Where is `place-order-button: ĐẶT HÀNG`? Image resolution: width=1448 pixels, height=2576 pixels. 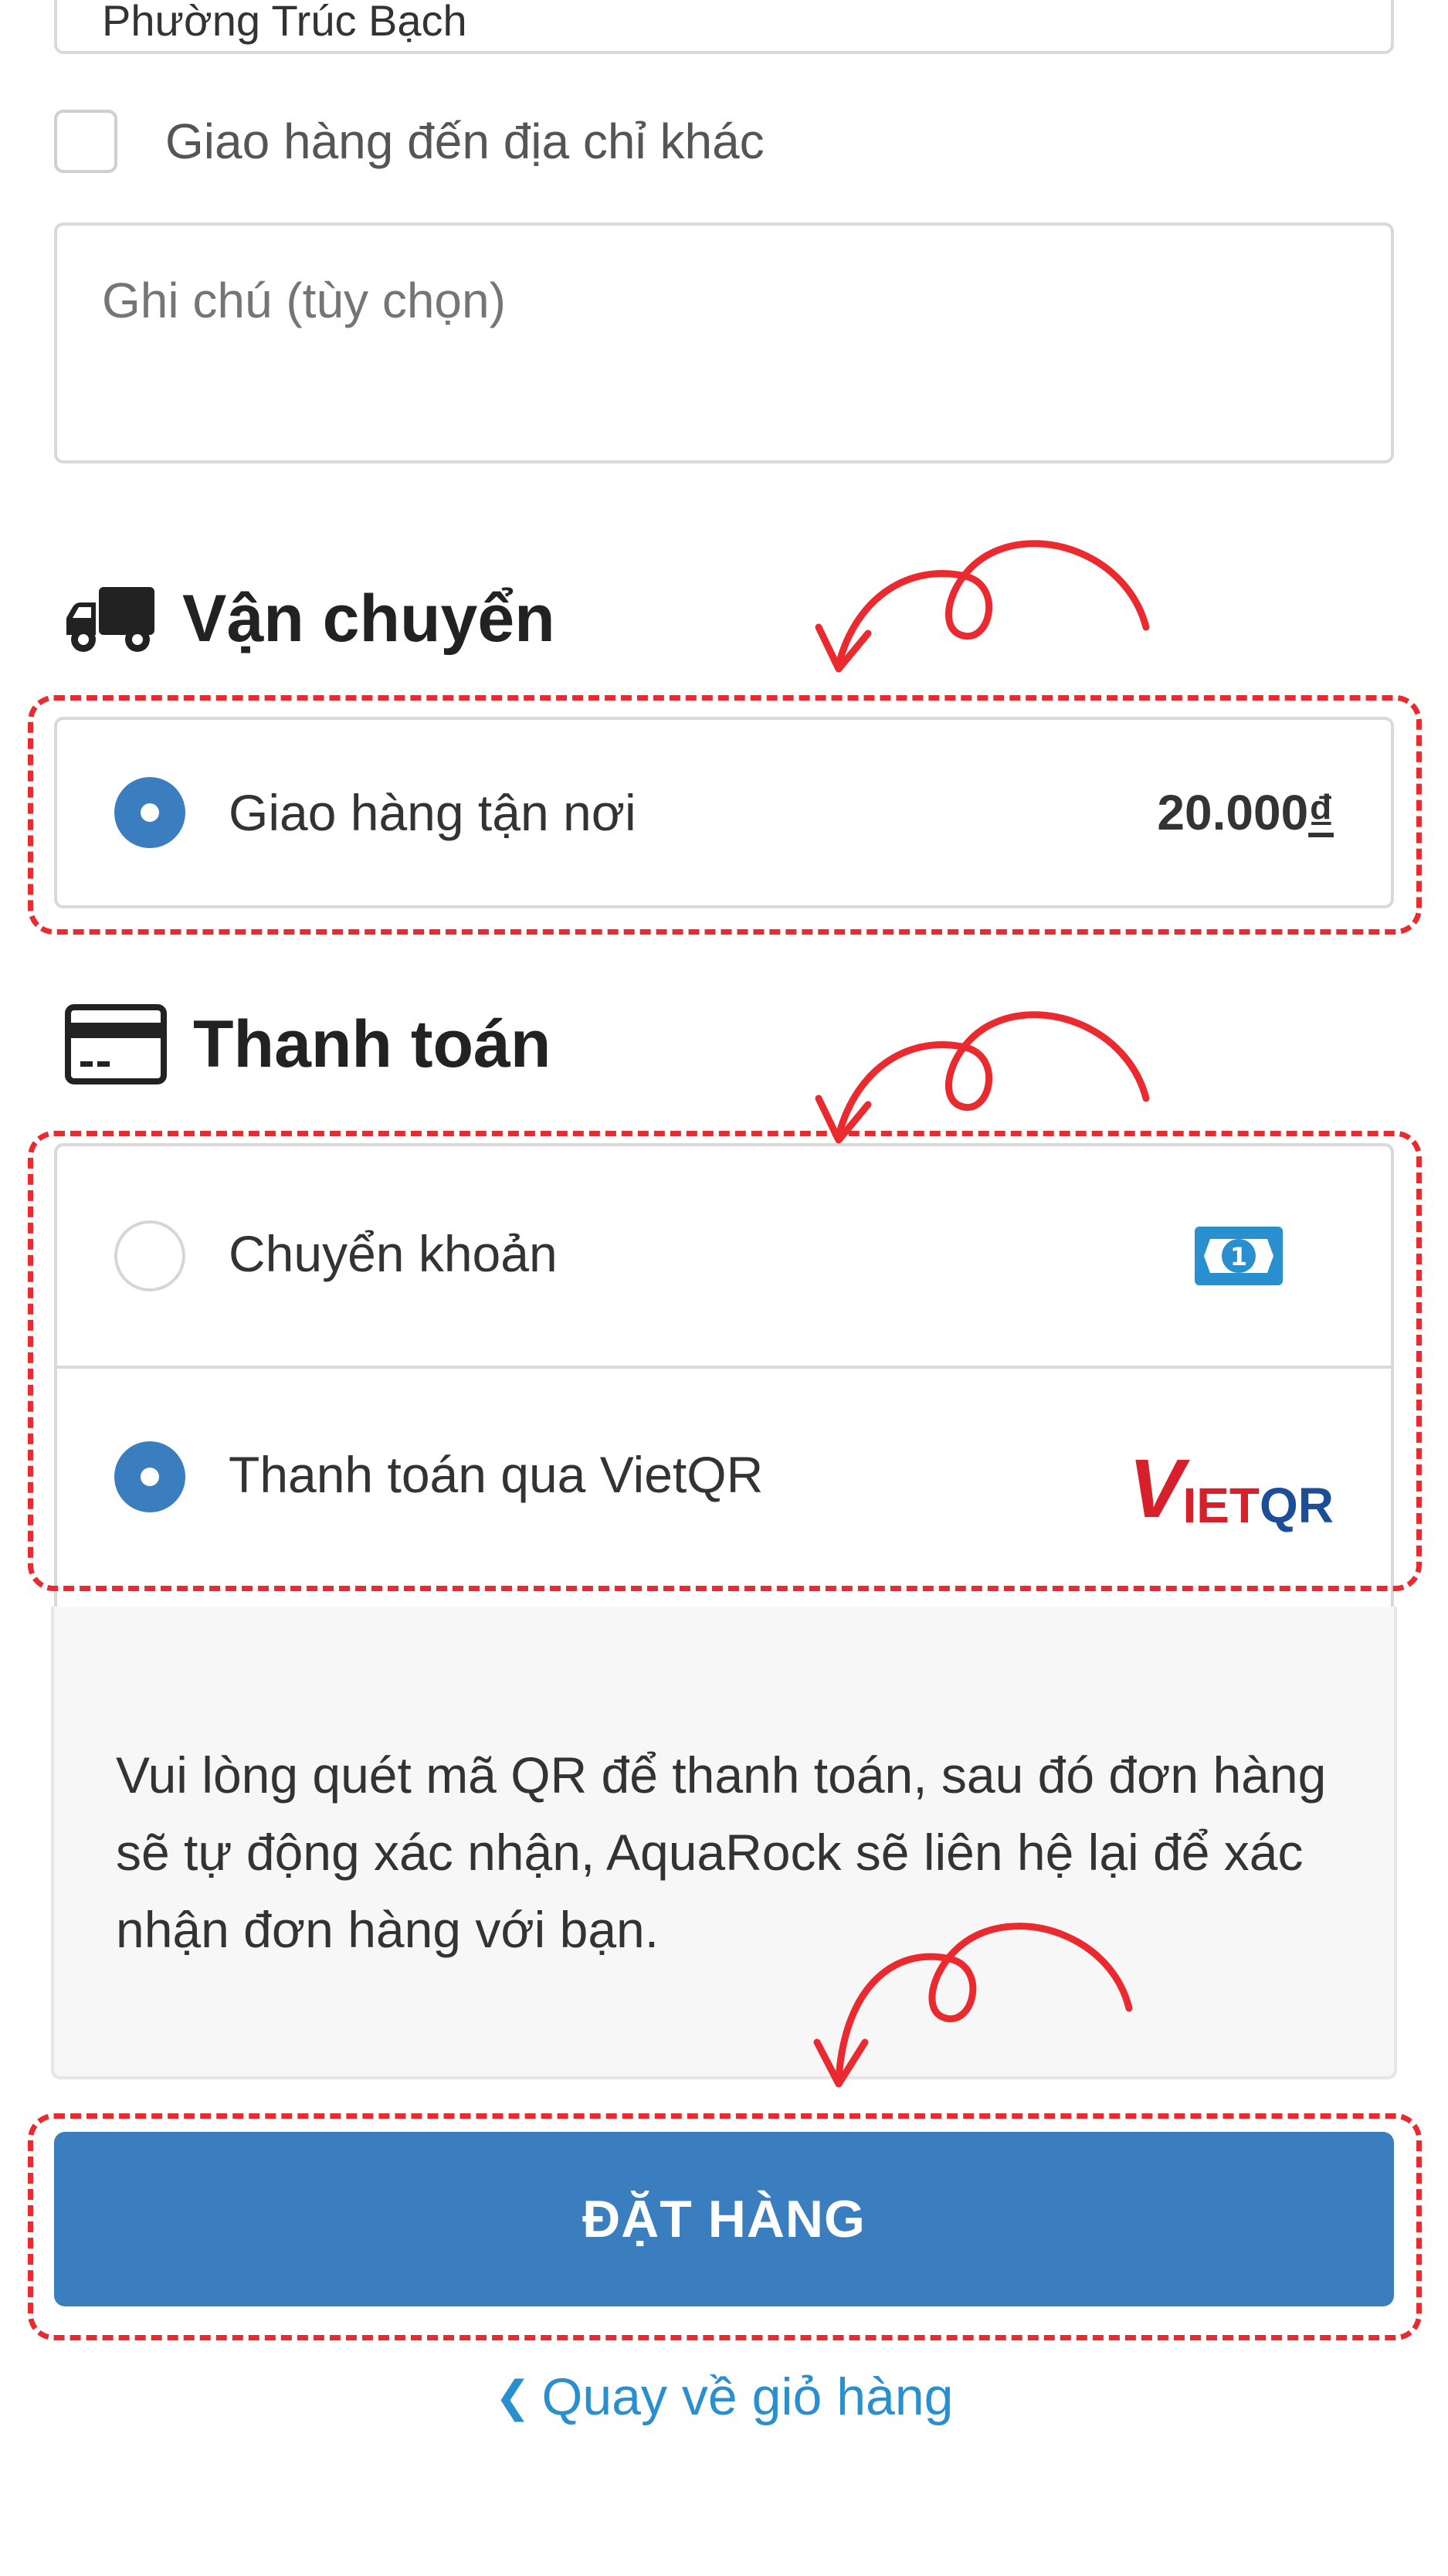
place-order-button: ĐẶT HÀNG is located at coordinates (724, 2219).